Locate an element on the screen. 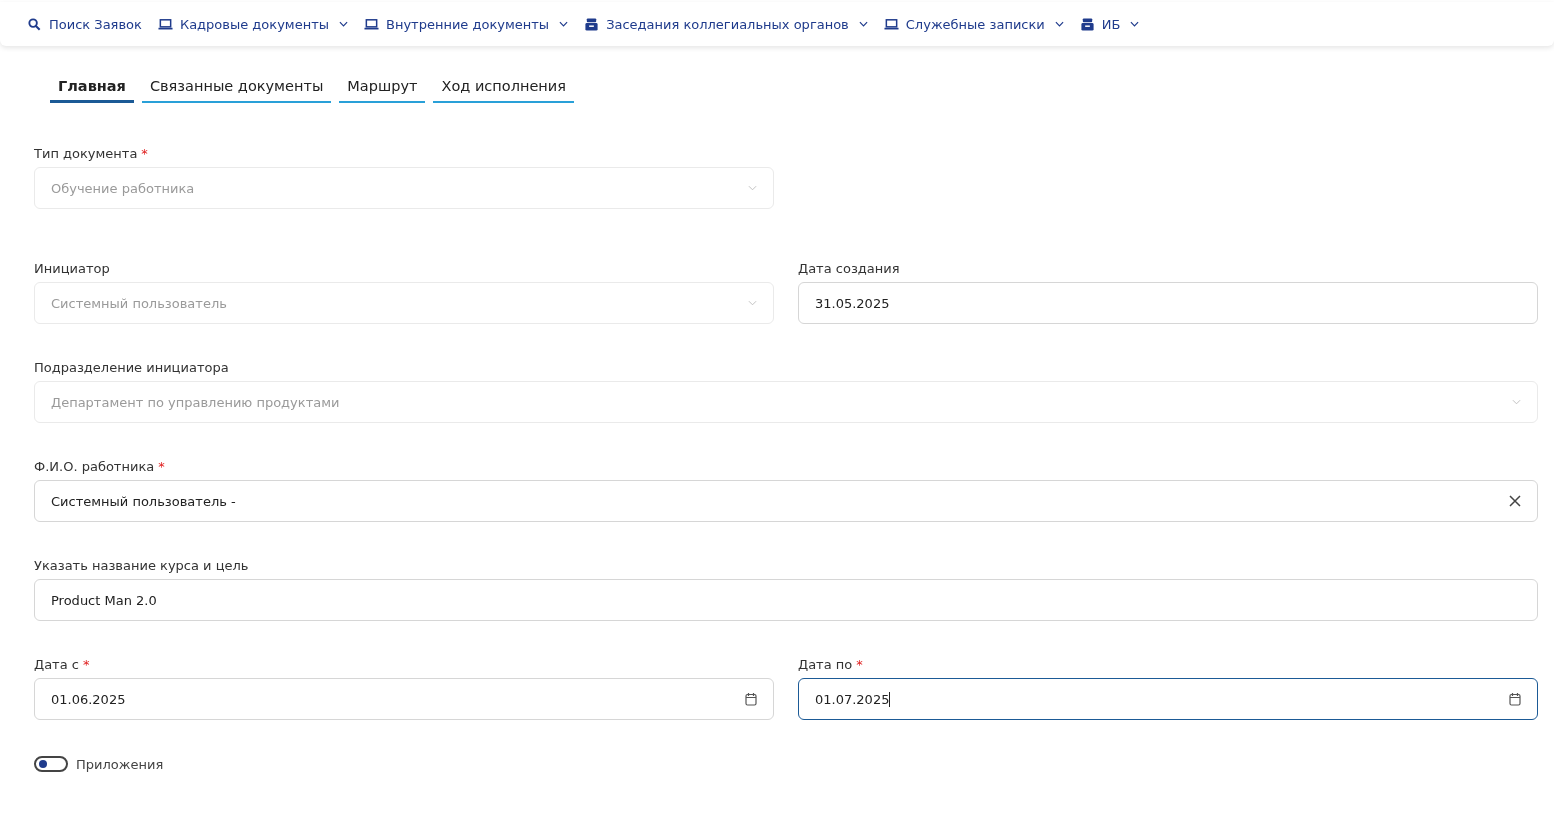 The width and height of the screenshot is (1554, 815). tab: Ход исполнения is located at coordinates (503, 86).